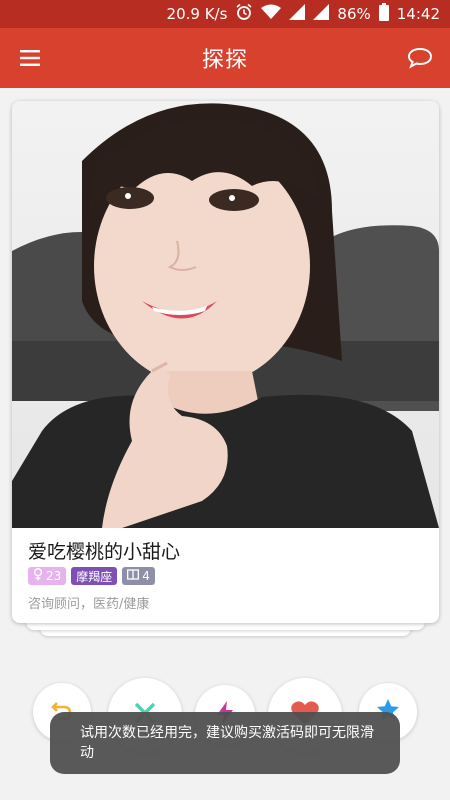  What do you see at coordinates (271, 14) in the screenshot?
I see `wifi-icon` at bounding box center [271, 14].